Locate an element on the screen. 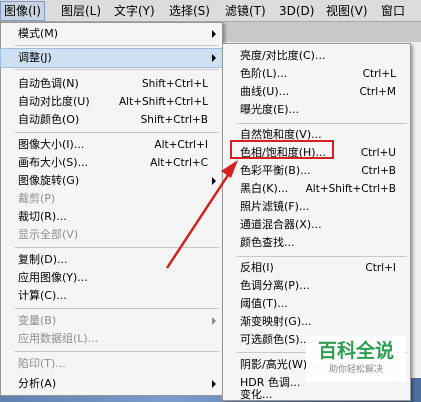 This screenshot has height=402, width=421. menu-item-shortcut: Ctrl+B is located at coordinates (378, 171).